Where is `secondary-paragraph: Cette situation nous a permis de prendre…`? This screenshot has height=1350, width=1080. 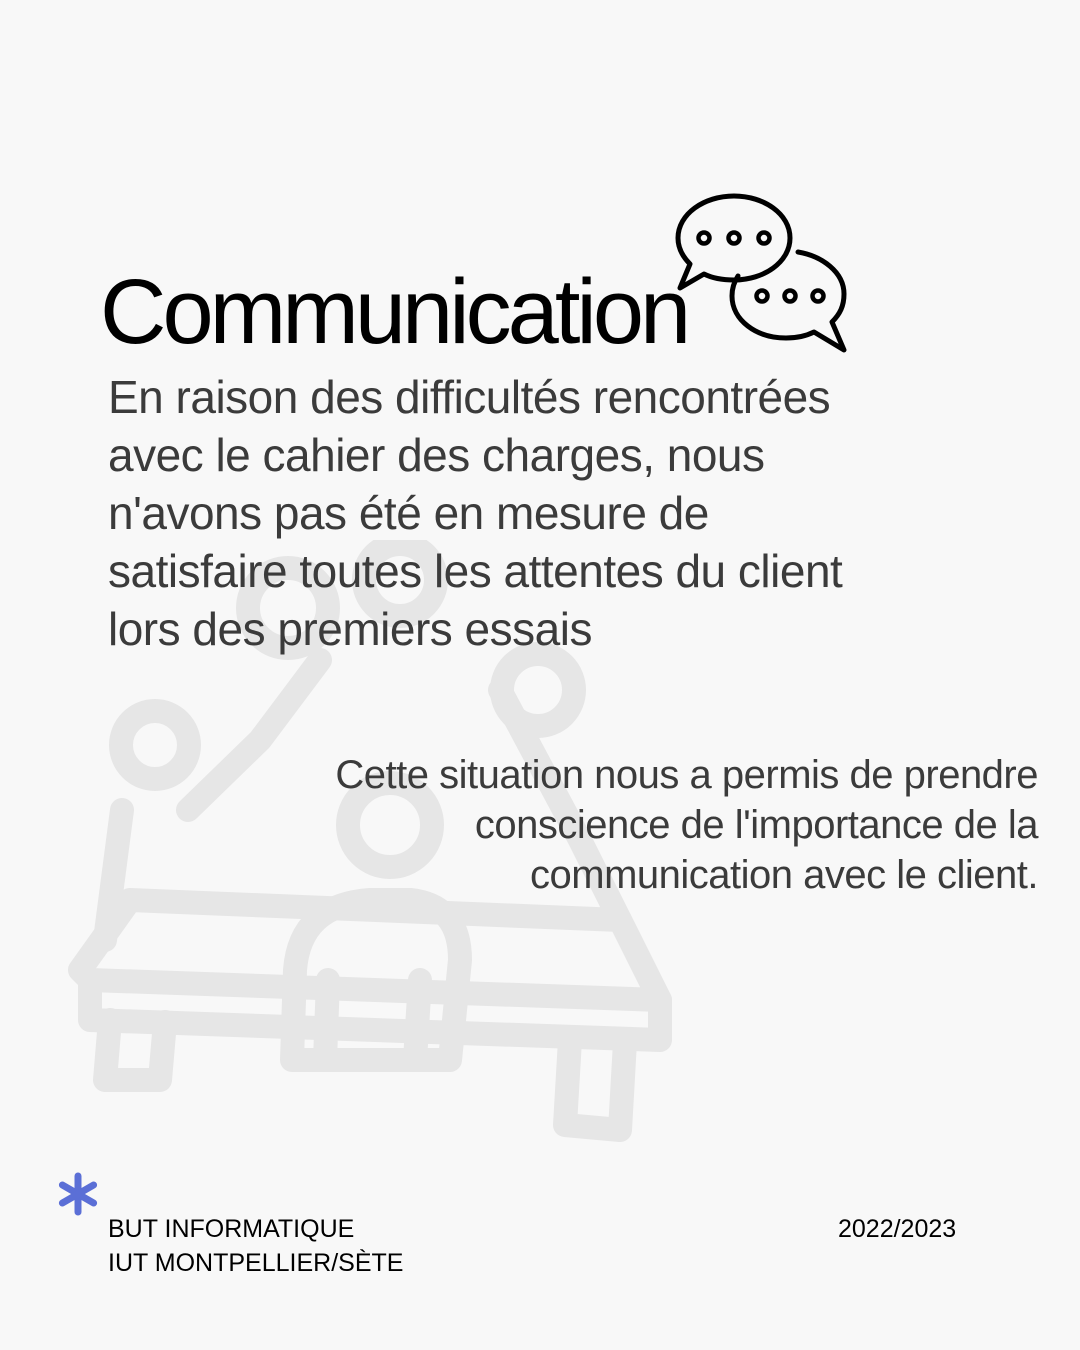
secondary-paragraph: Cette situation nous a permis de prendre… is located at coordinates (686, 825).